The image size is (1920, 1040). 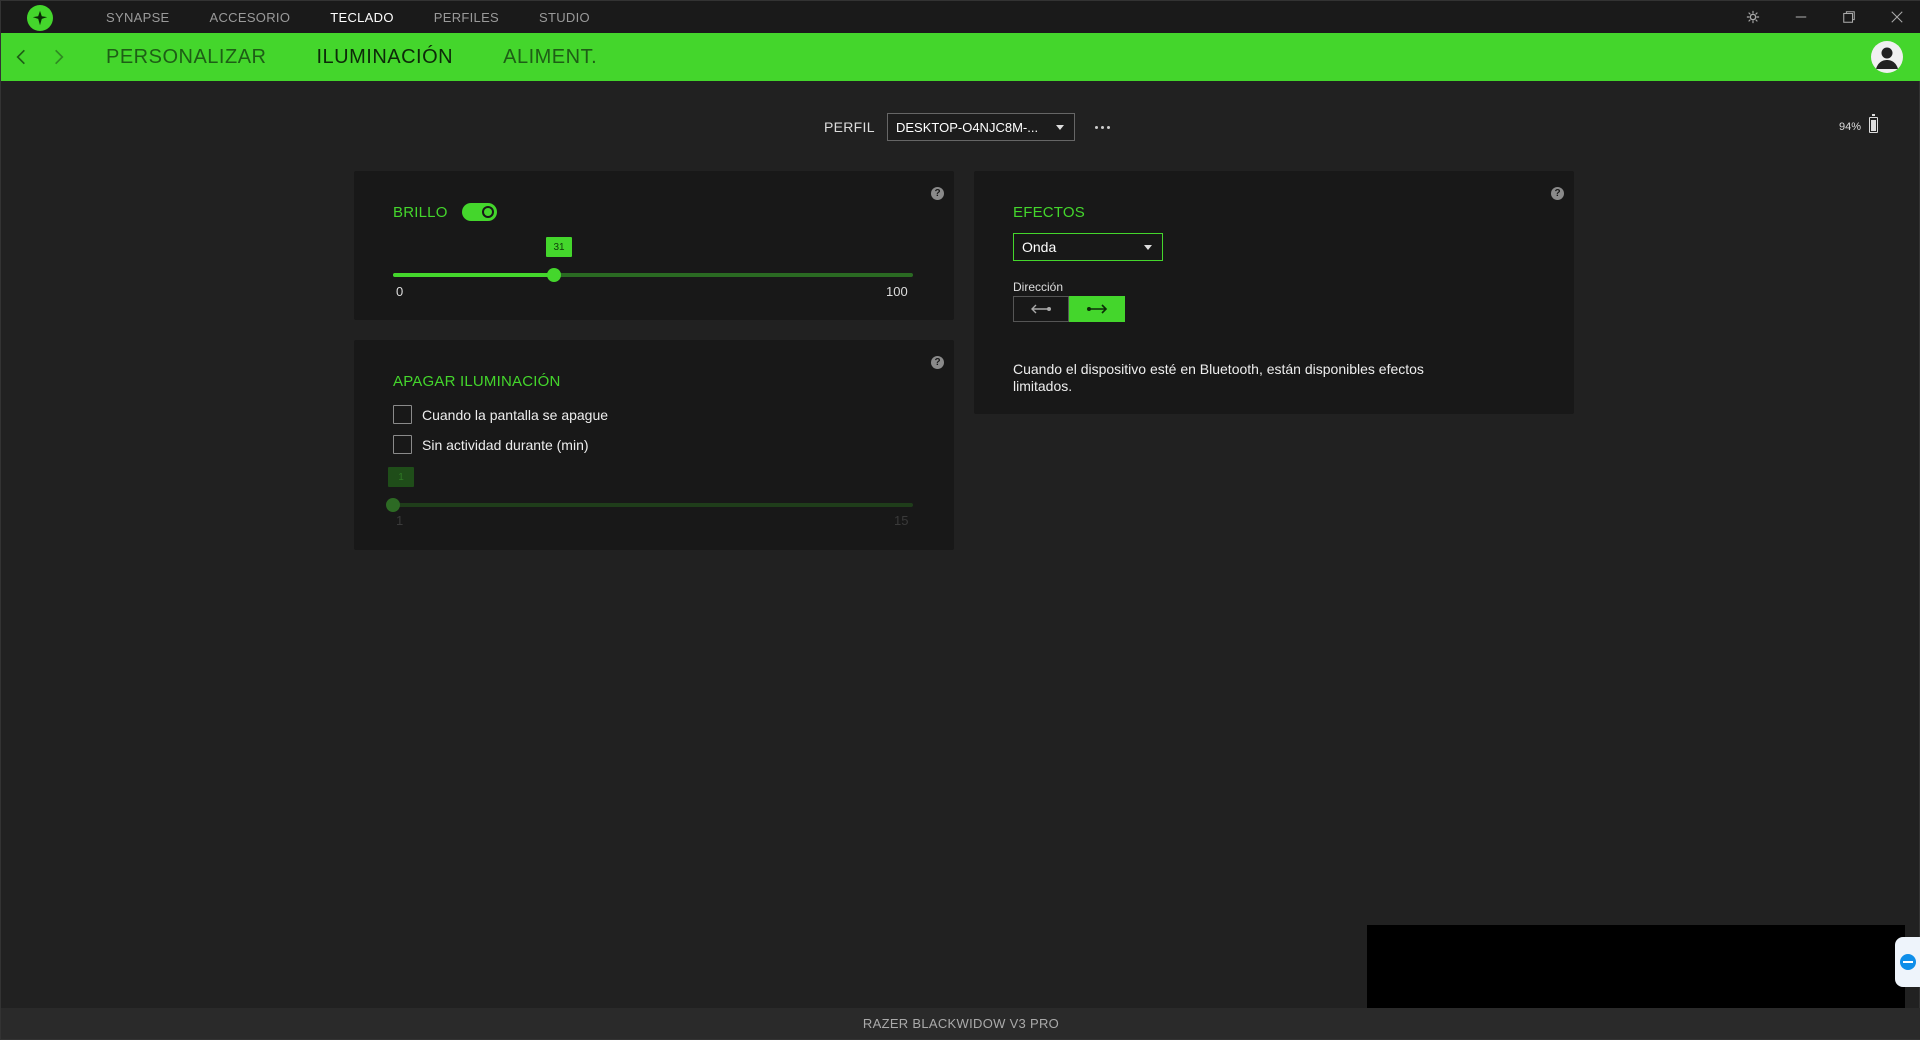 I want to click on brightness-toggle, so click(x=479, y=212).